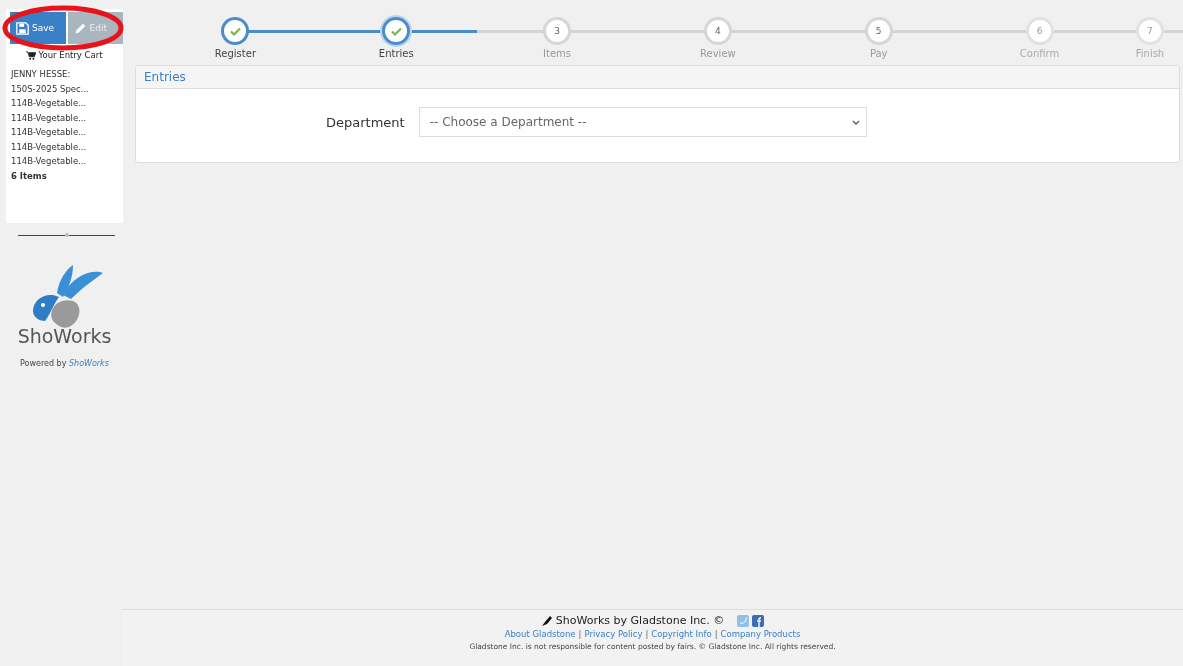  Describe the element at coordinates (29, 176) in the screenshot. I see `cart-count: 6 Items` at that location.